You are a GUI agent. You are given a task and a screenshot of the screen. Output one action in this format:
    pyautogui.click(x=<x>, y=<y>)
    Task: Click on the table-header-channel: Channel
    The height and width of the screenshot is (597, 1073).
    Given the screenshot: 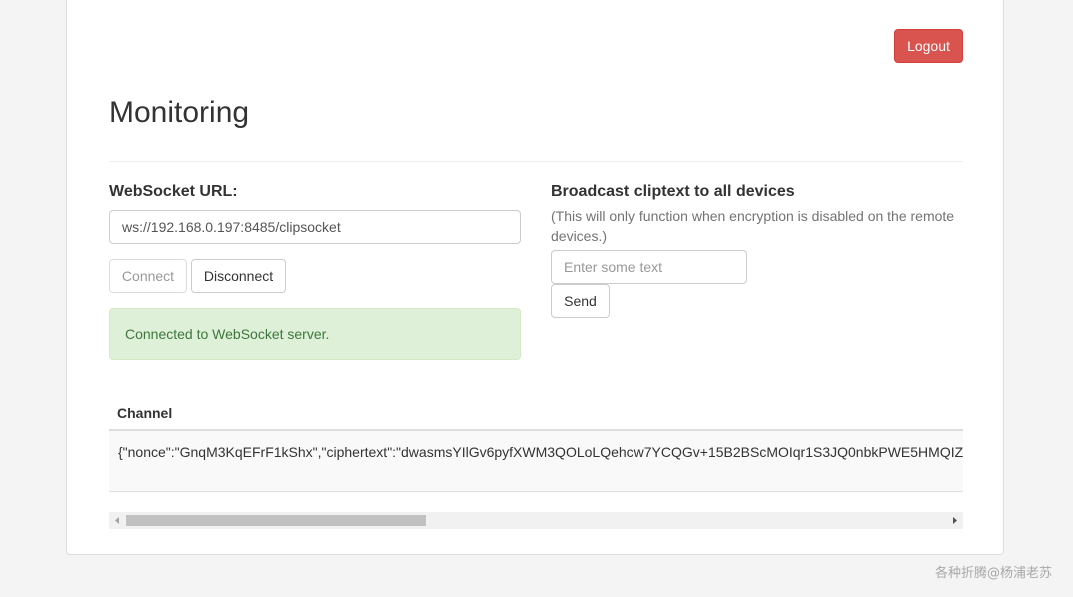 What is the action you would take?
    pyautogui.click(x=536, y=413)
    